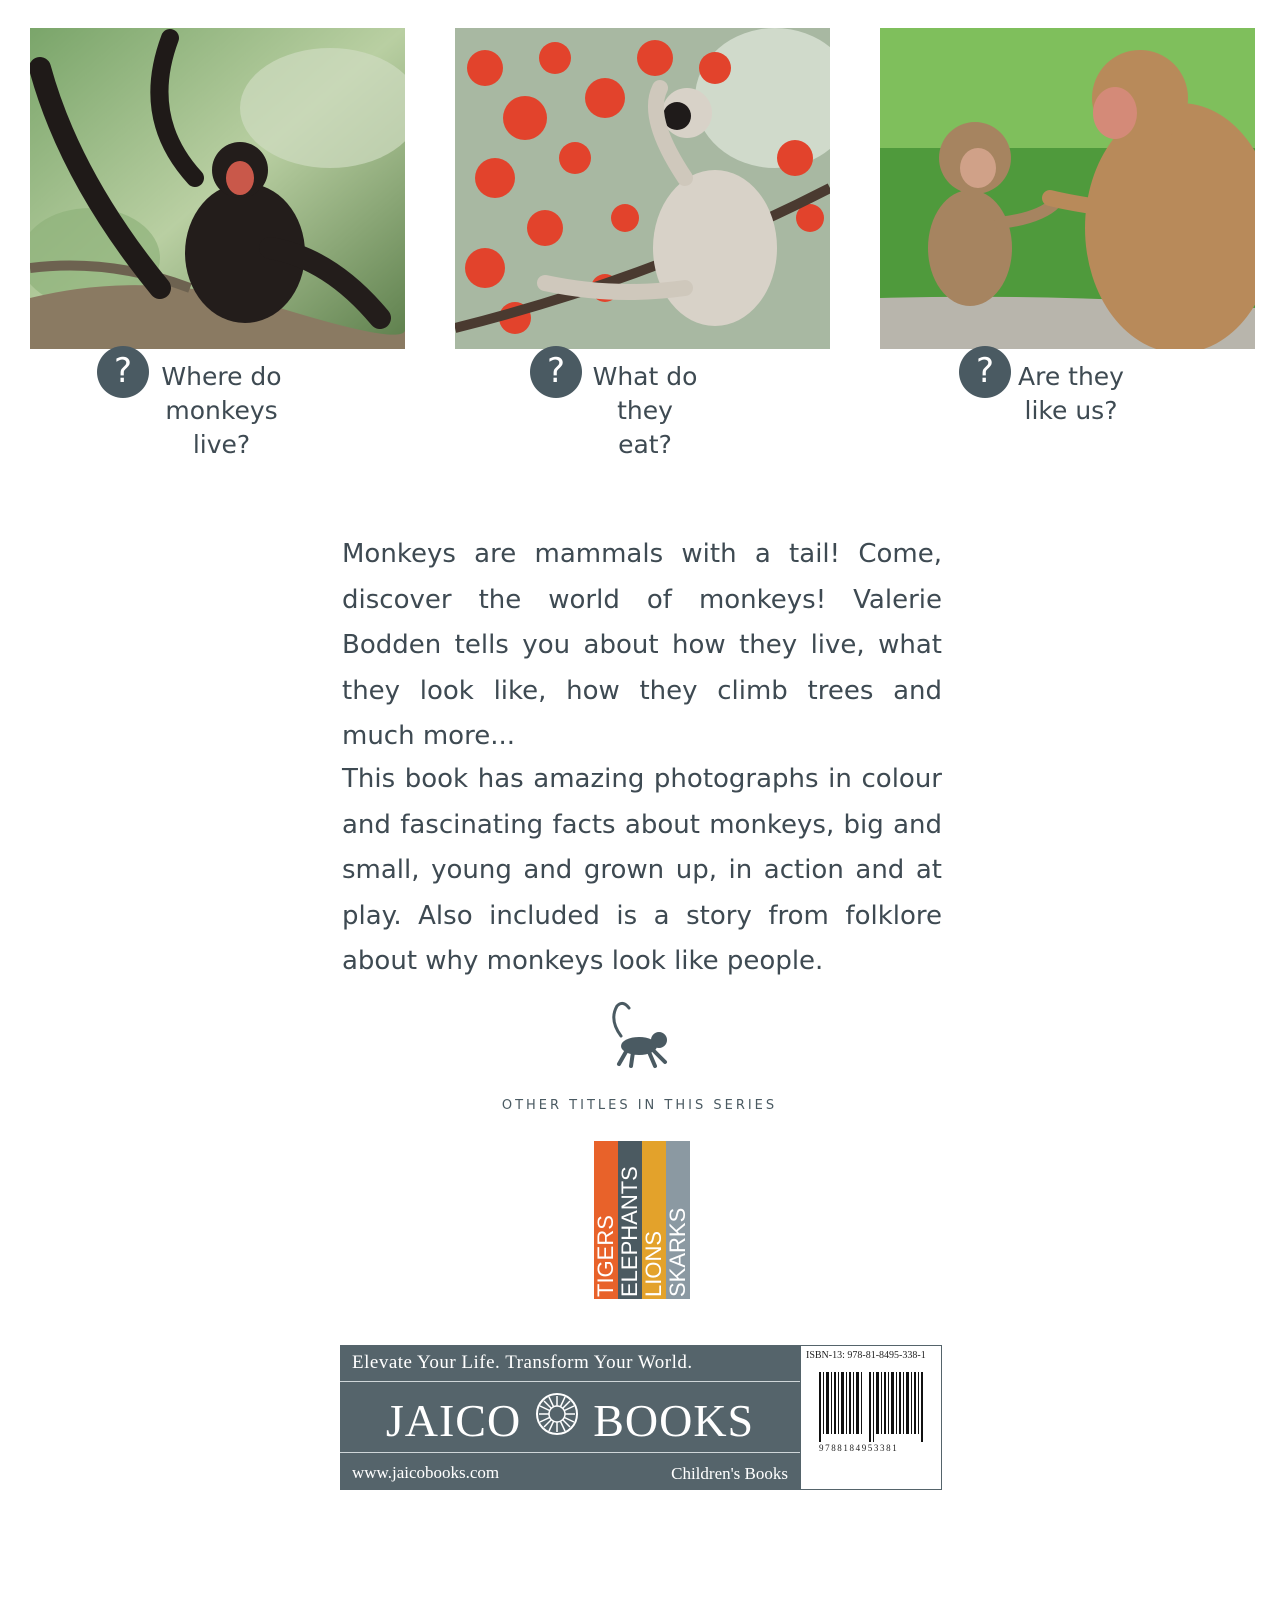  What do you see at coordinates (425, 1473) in the screenshot?
I see `publisher-website-link: www.jaicobooks.com` at bounding box center [425, 1473].